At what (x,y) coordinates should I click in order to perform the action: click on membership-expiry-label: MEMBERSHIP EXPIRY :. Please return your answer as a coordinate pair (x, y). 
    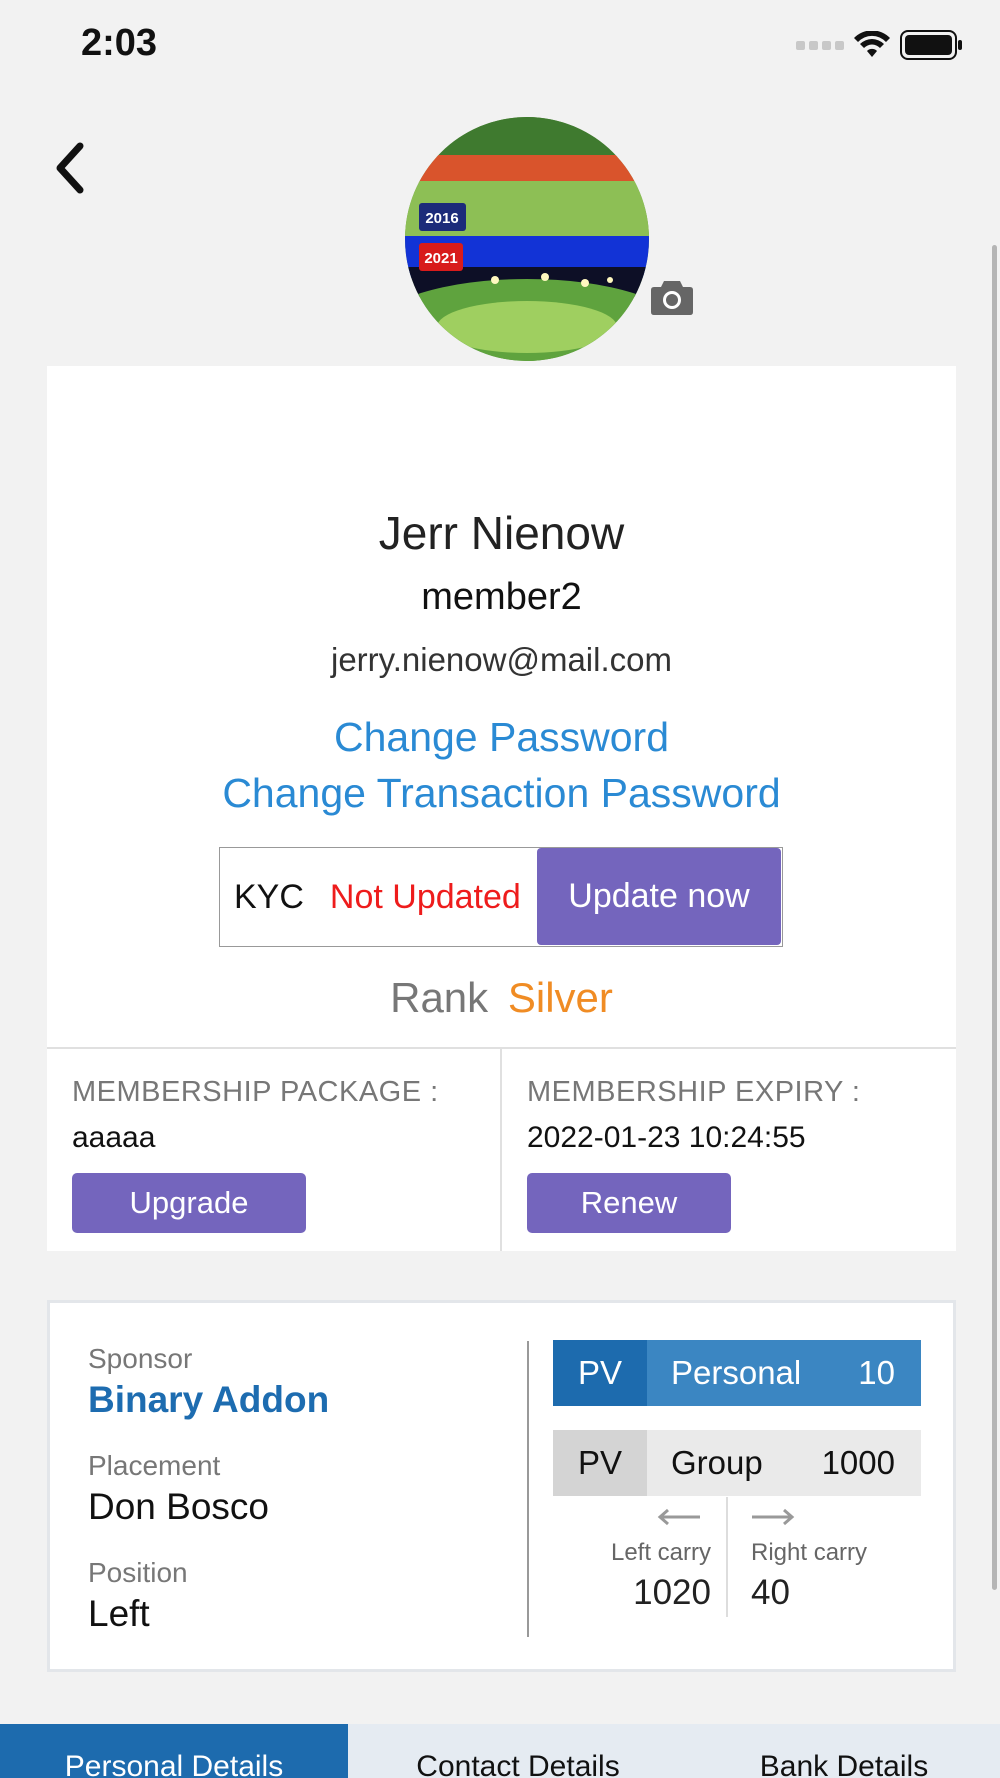
    Looking at the image, I should click on (694, 1092).